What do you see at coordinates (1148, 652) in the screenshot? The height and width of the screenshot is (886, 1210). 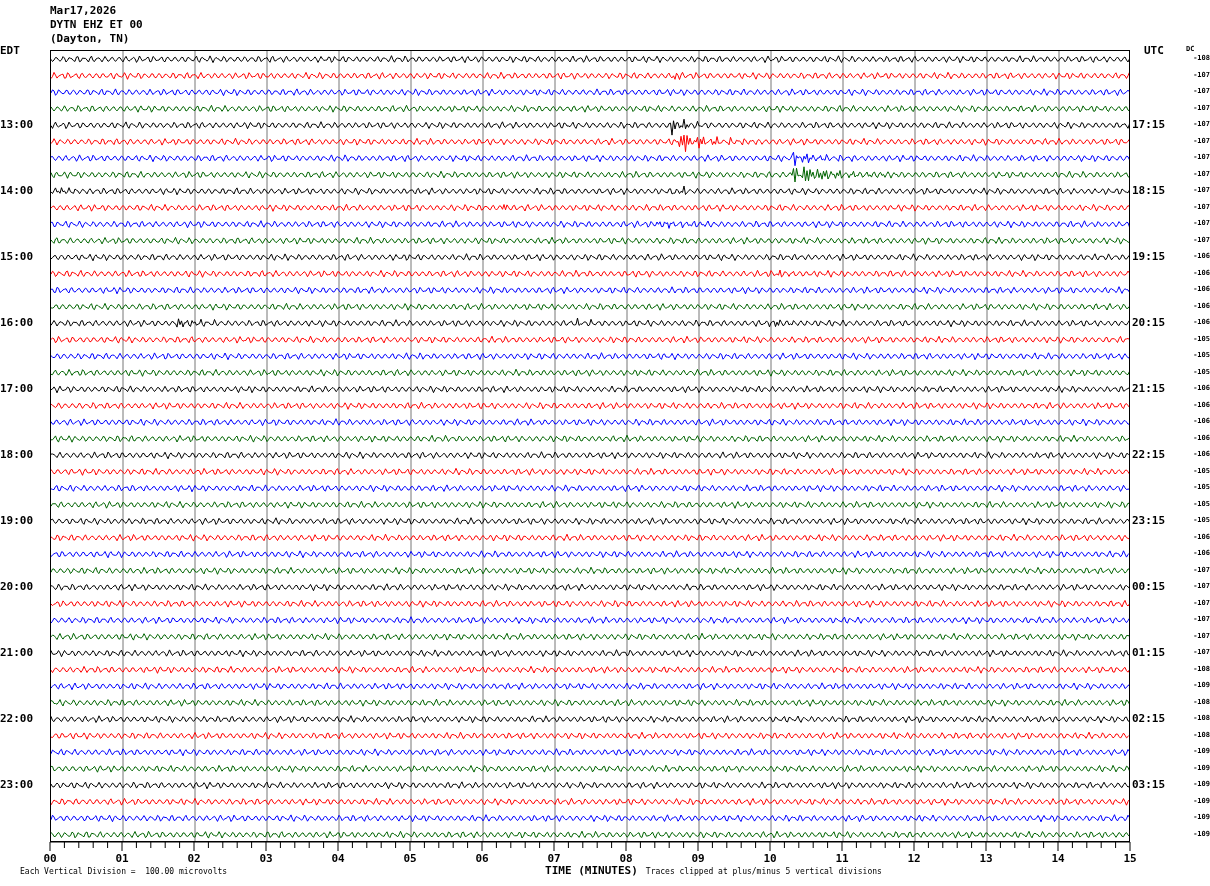 I see `time-label: 01:15` at bounding box center [1148, 652].